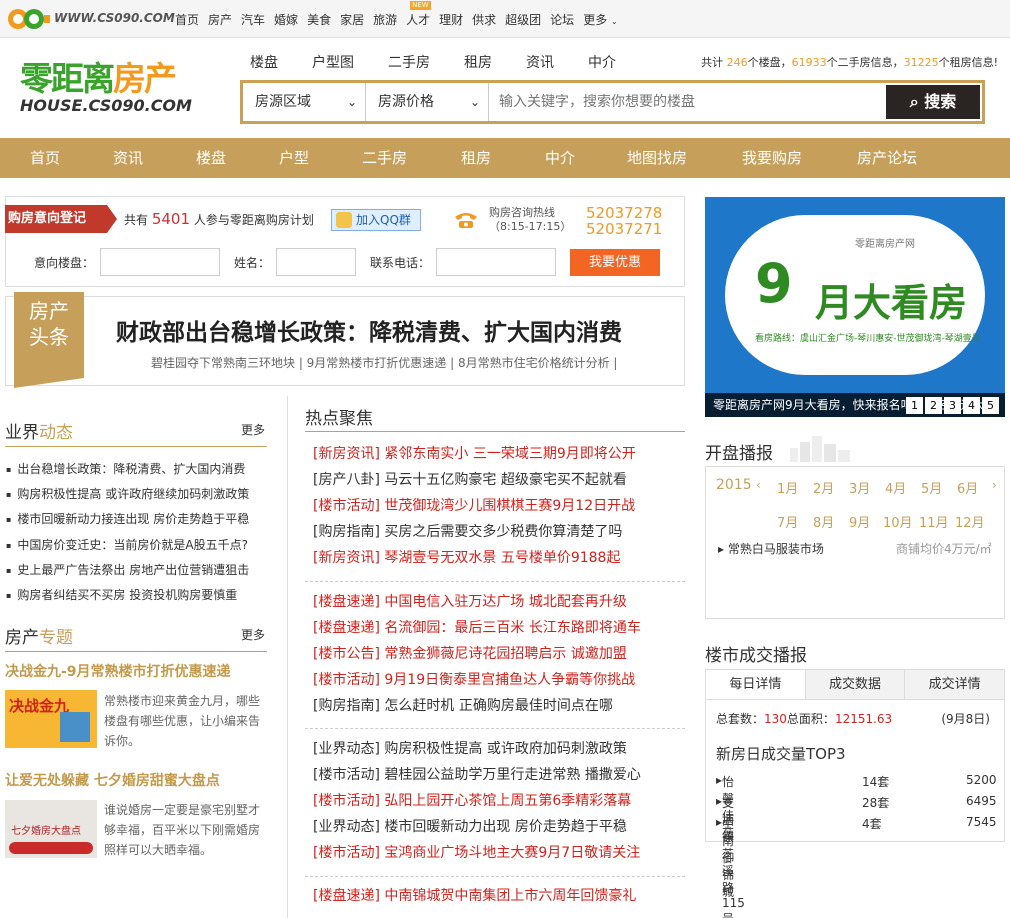 The height and width of the screenshot is (918, 1010). What do you see at coordinates (484, 19) in the screenshot?
I see `top-nav-supply: 供求` at bounding box center [484, 19].